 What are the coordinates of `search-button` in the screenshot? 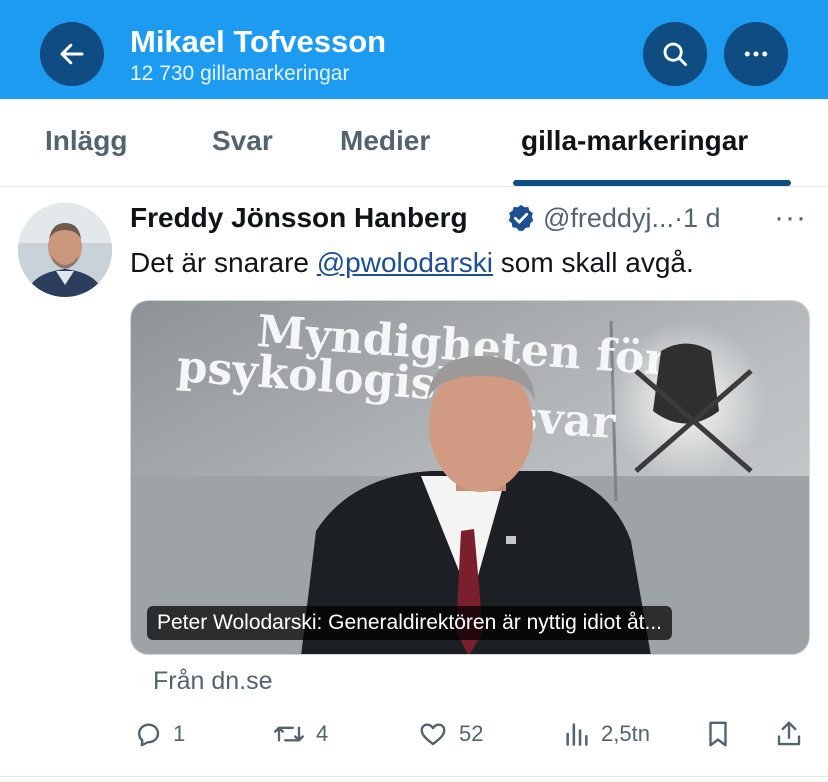 It's located at (675, 54).